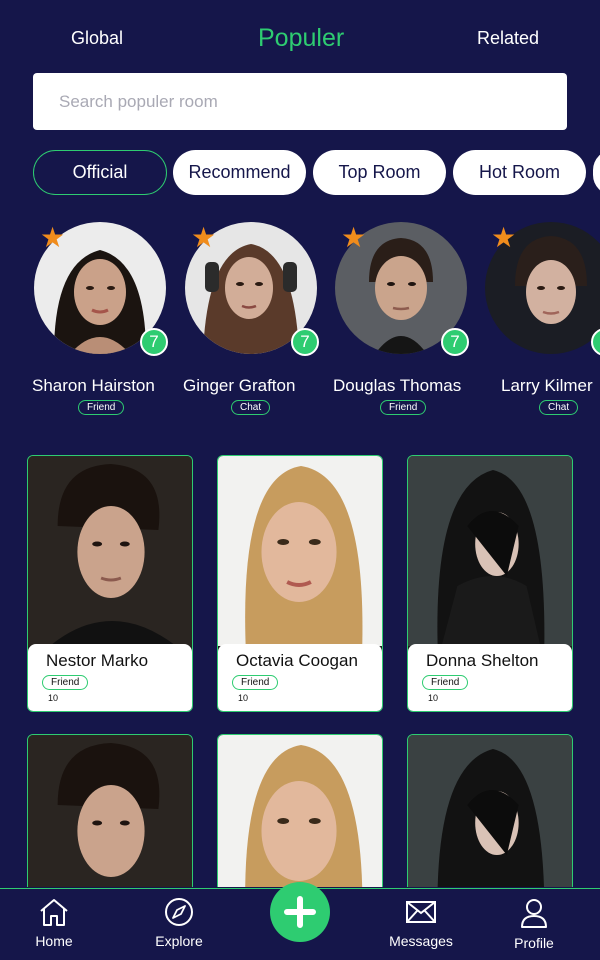 The width and height of the screenshot is (600, 960). I want to click on filter-top-room: Top Room, so click(379, 172).